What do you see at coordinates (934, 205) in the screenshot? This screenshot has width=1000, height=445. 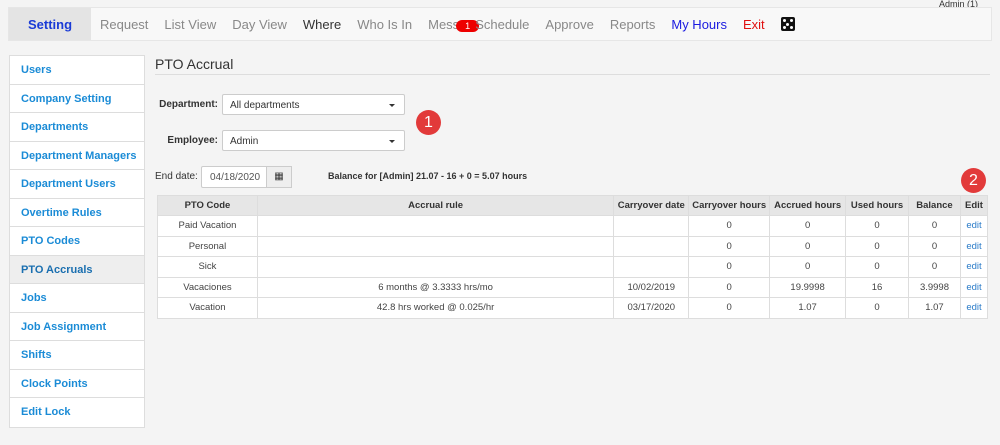 I see `column-header: Balance` at bounding box center [934, 205].